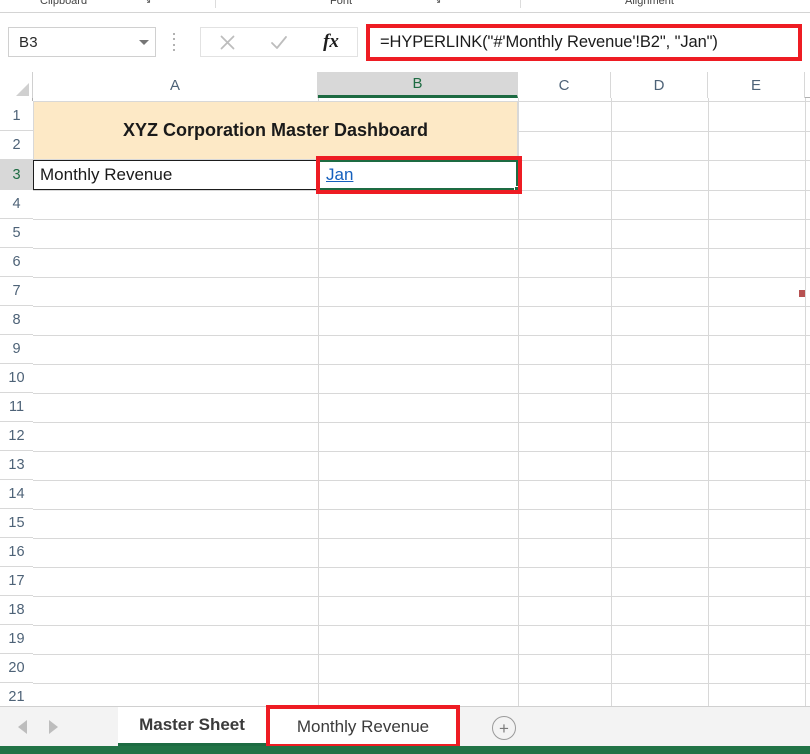 This screenshot has width=810, height=754. Describe the element at coordinates (16, 145) in the screenshot. I see `row-header-2: 2` at that location.